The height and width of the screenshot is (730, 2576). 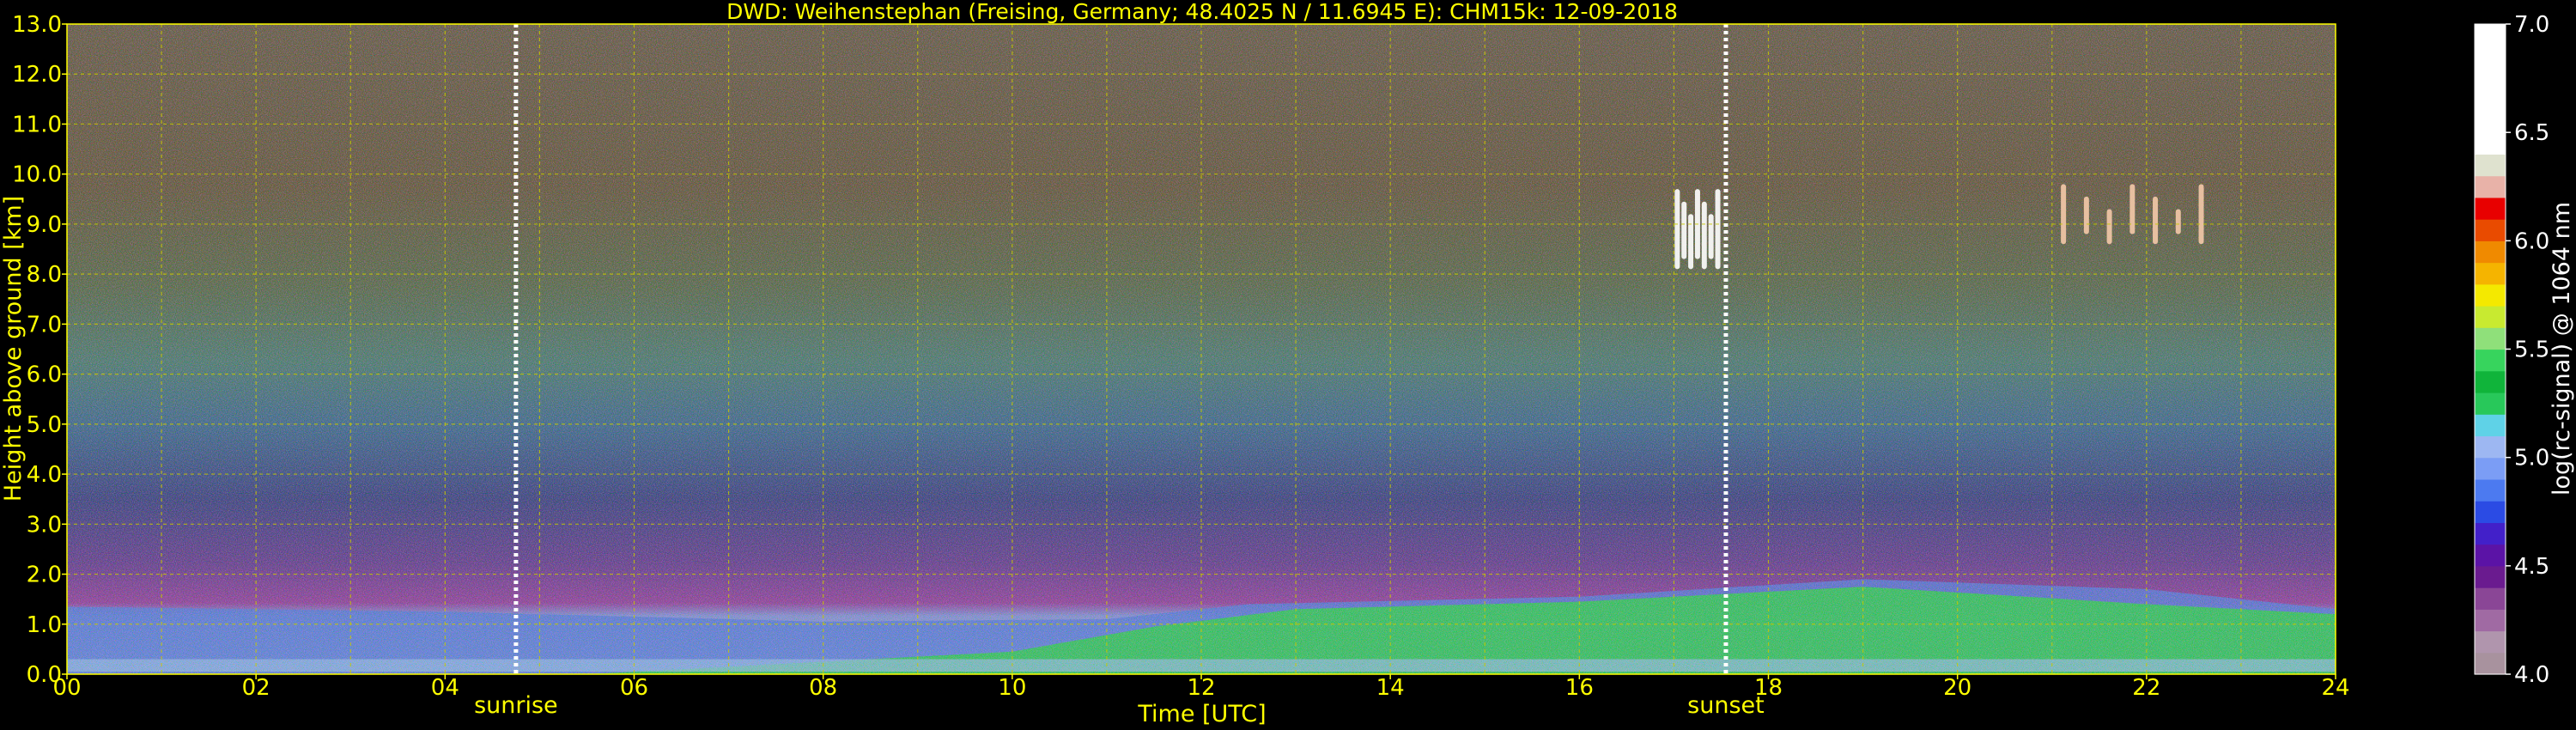 I want to click on y-tick-label: 8.0, so click(x=44, y=275).